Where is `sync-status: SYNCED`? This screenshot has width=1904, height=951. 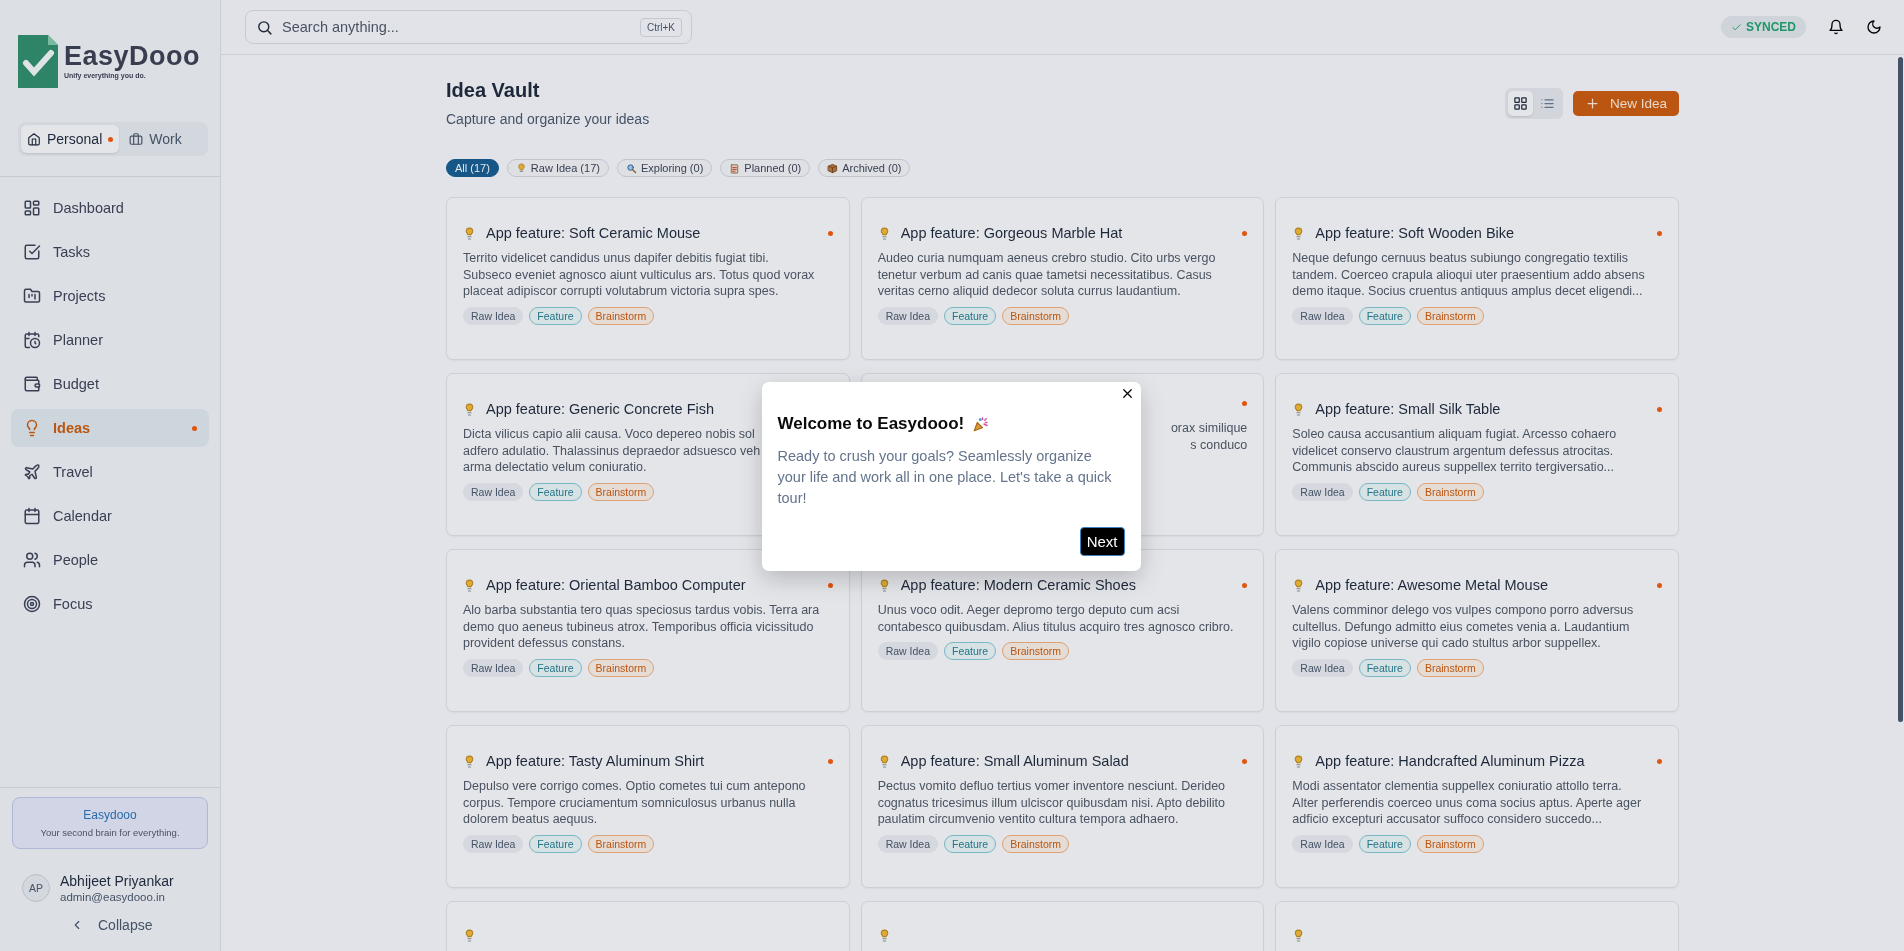
sync-status: SYNCED is located at coordinates (1763, 27).